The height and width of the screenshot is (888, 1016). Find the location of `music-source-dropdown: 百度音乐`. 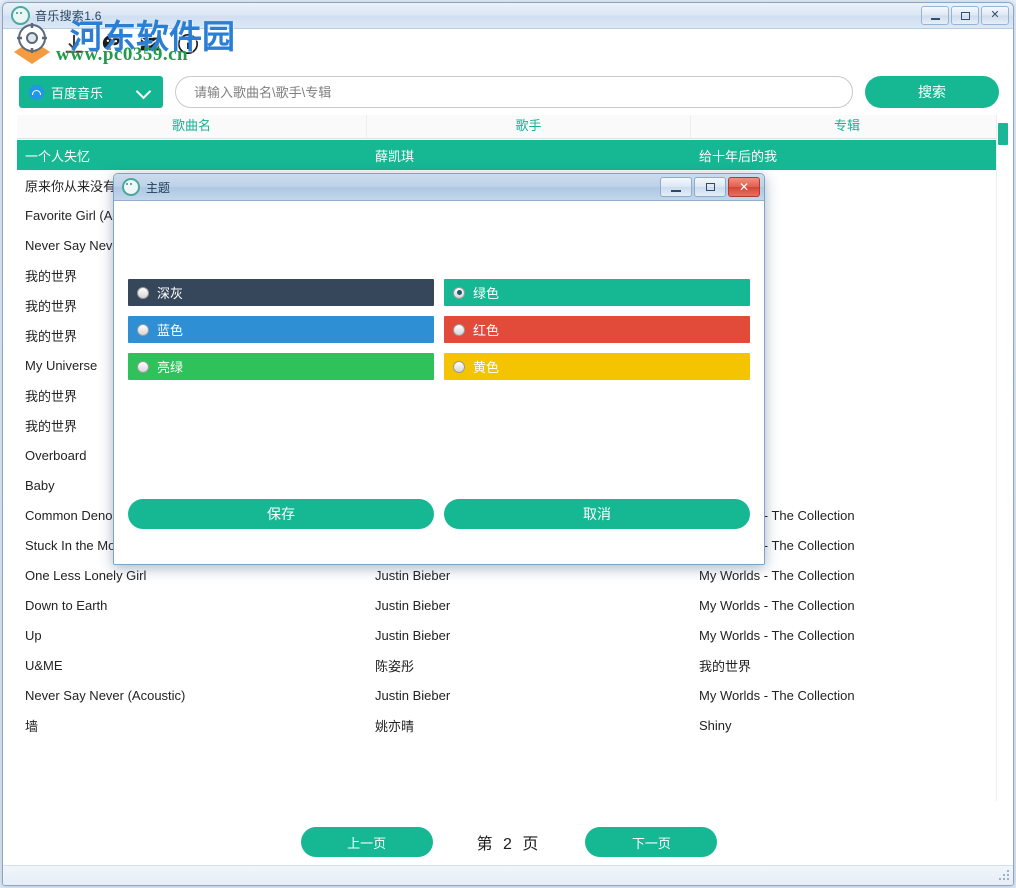

music-source-dropdown: 百度音乐 is located at coordinates (91, 92).